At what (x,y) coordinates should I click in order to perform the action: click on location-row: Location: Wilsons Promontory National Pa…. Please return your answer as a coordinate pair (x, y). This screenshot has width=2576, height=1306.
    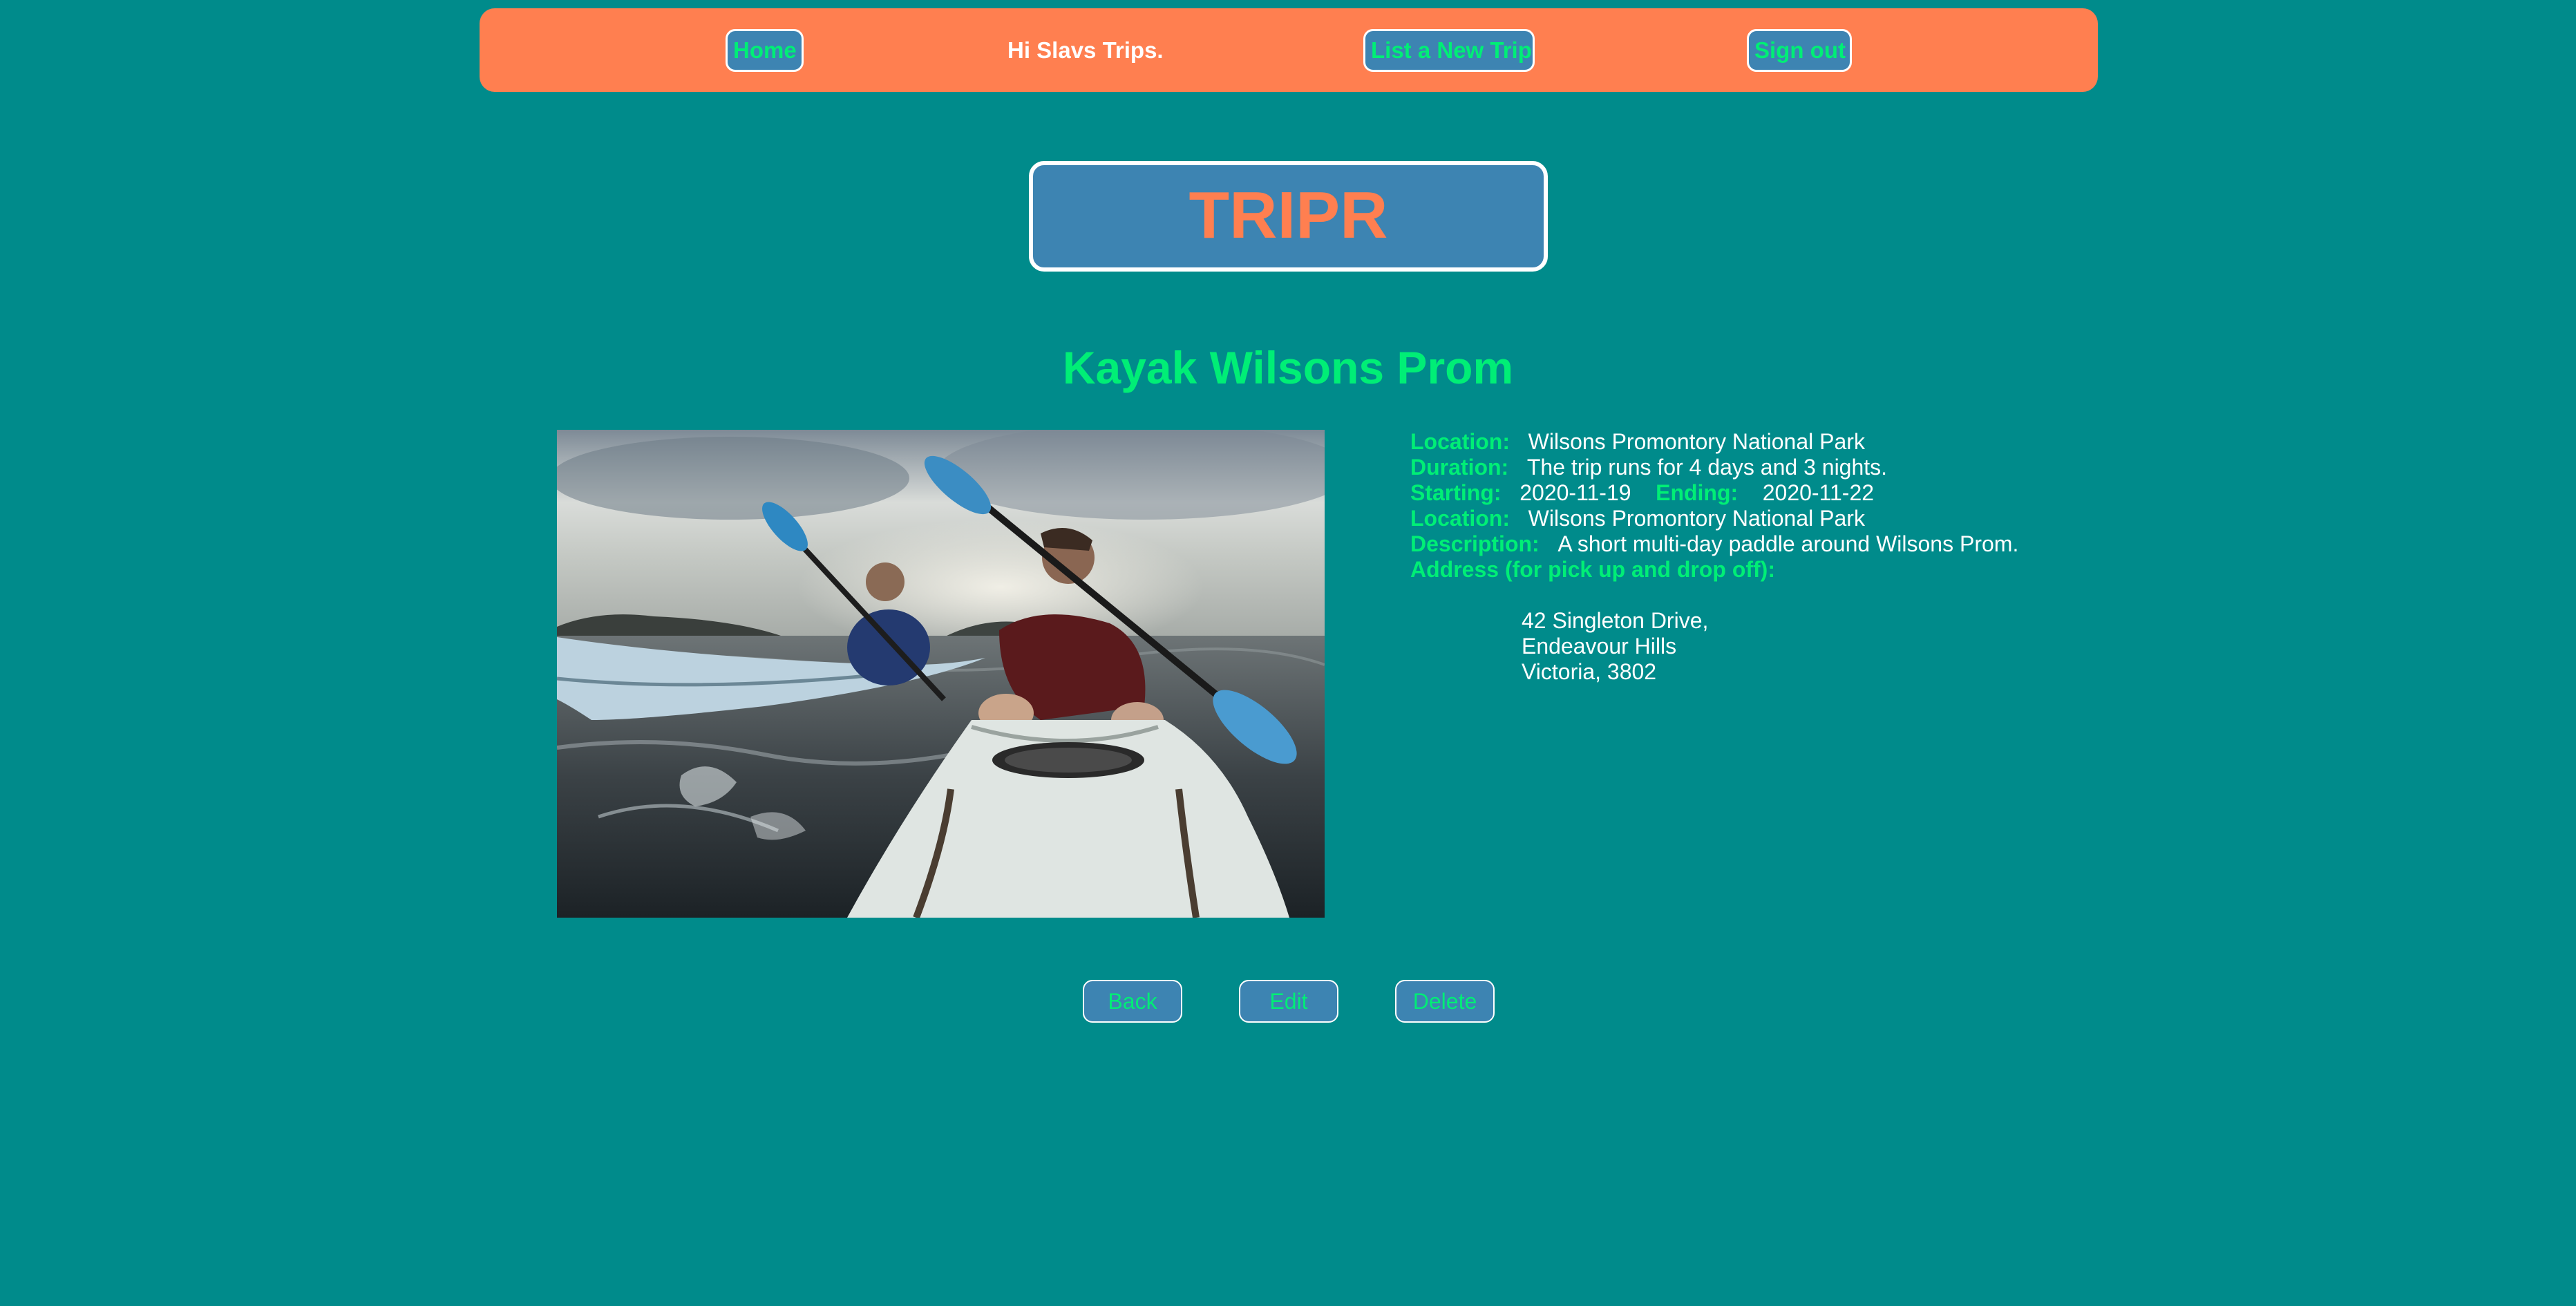
    Looking at the image, I should click on (1980, 442).